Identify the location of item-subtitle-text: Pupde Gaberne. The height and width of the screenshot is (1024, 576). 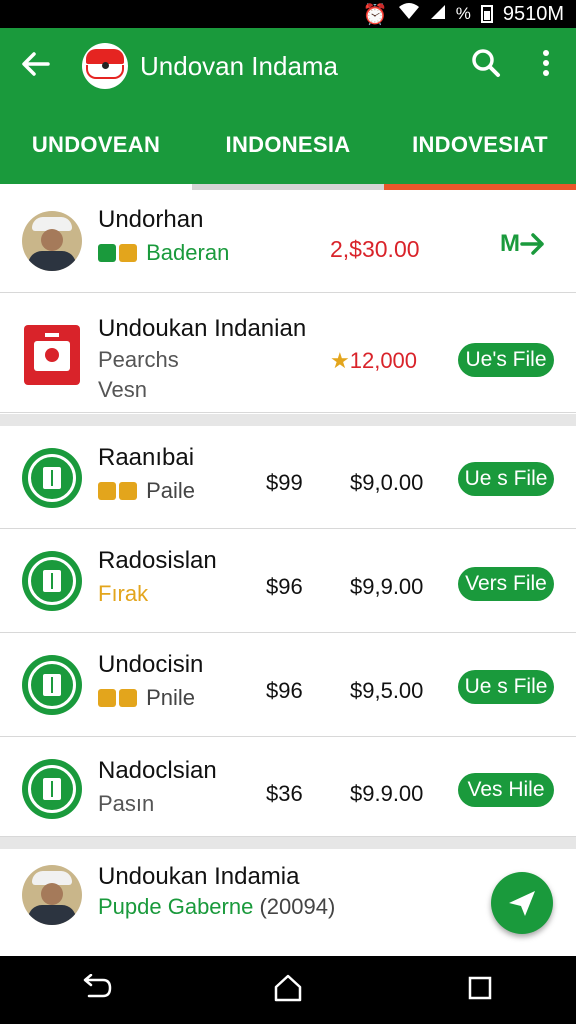
(176, 906).